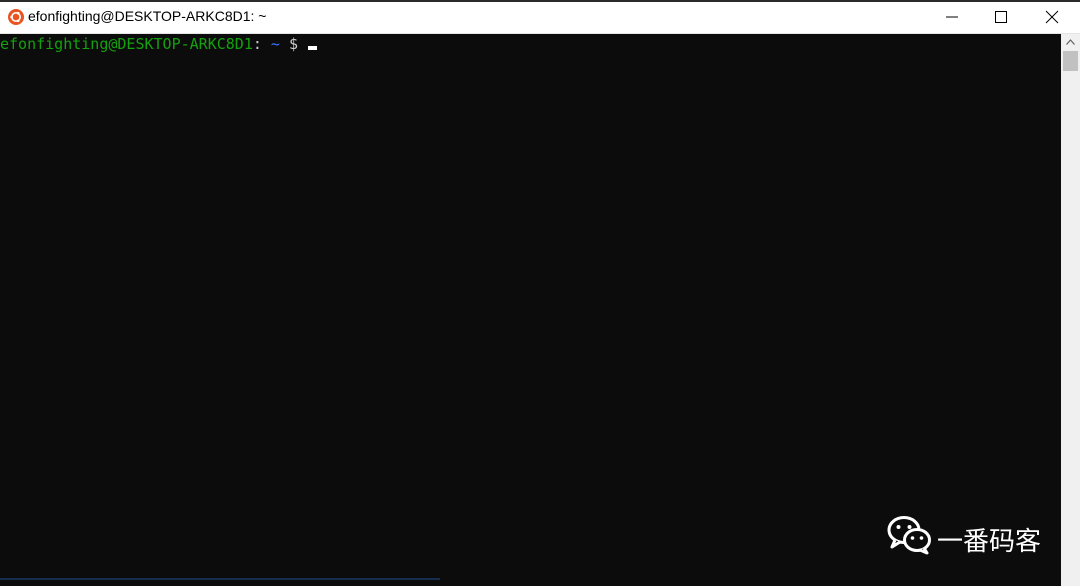 This screenshot has height=586, width=1080. What do you see at coordinates (293, 44) in the screenshot?
I see `prompt-dollar: $` at bounding box center [293, 44].